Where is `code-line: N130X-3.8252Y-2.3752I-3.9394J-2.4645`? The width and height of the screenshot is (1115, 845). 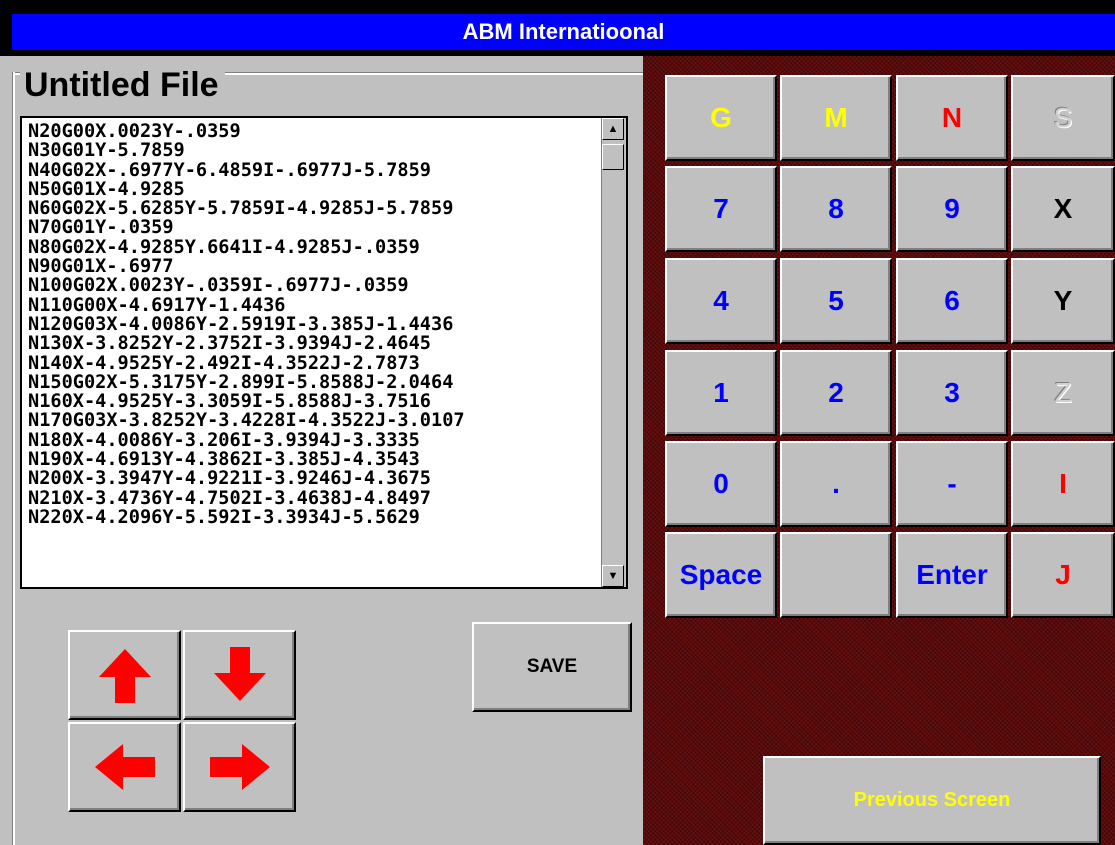 code-line: N130X-3.8252Y-2.3752I-3.9394J-2.4645 is located at coordinates (229, 344).